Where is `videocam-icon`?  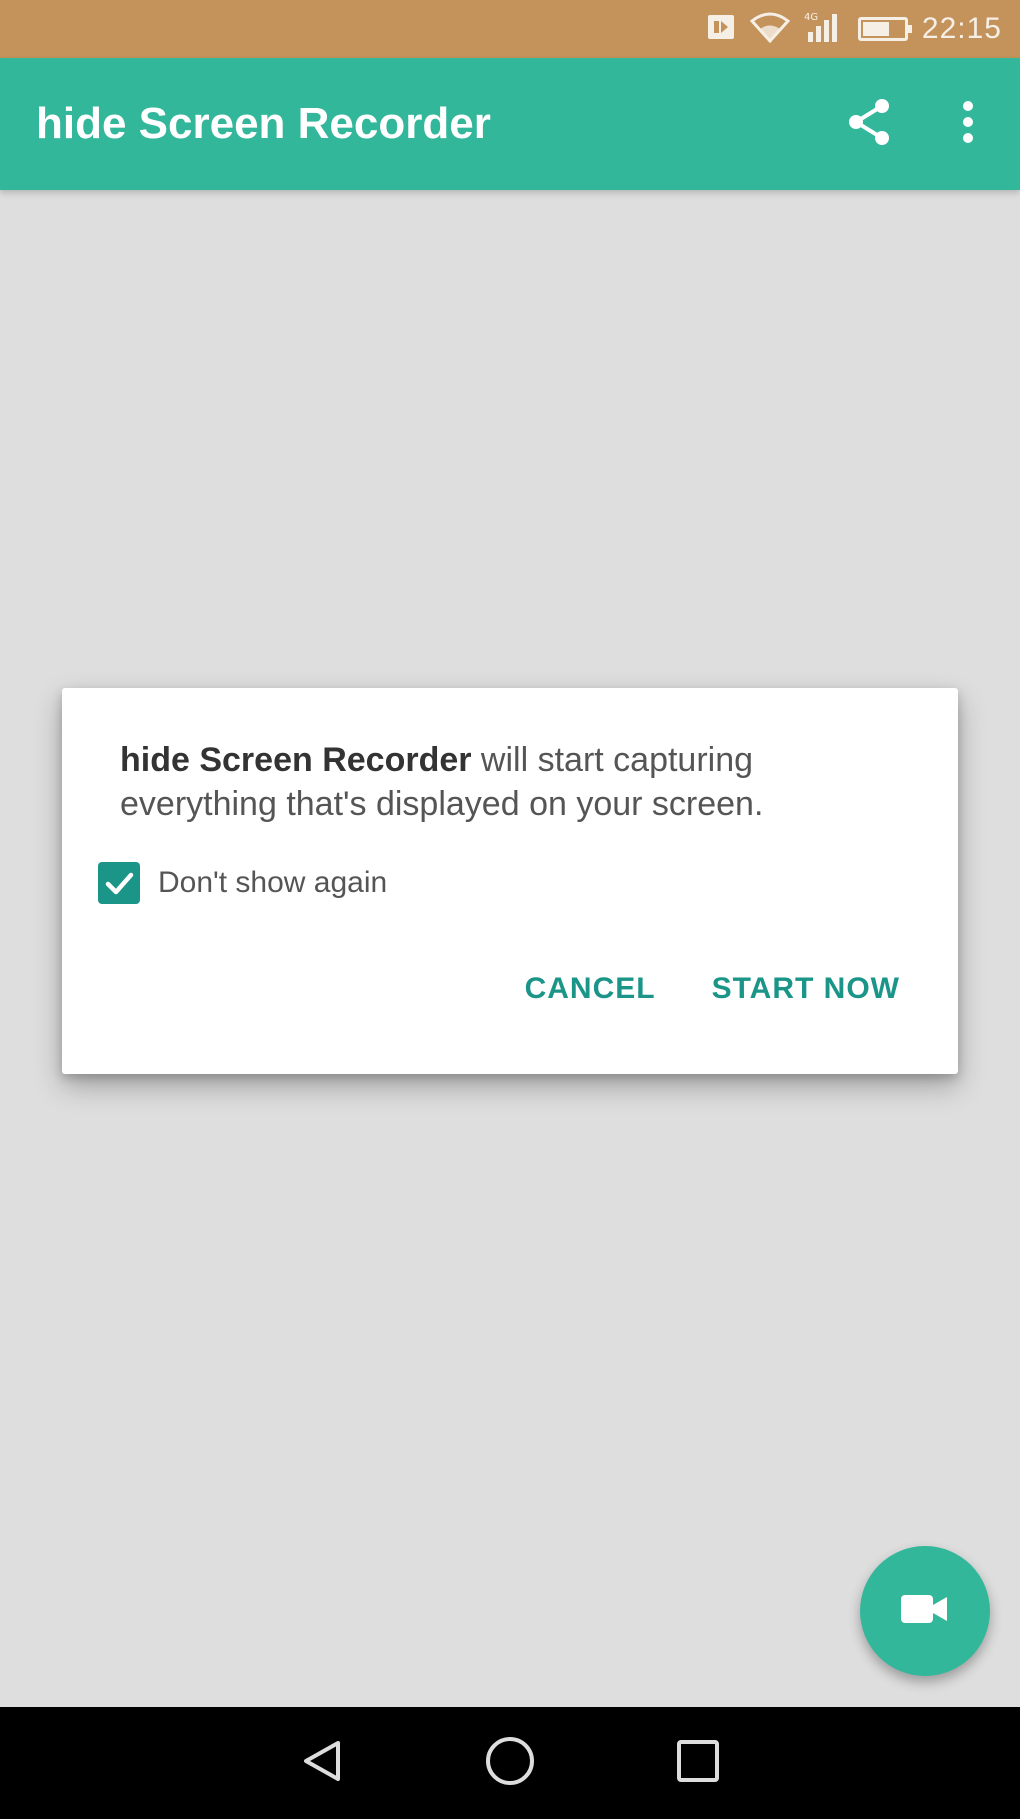 videocam-icon is located at coordinates (925, 1611).